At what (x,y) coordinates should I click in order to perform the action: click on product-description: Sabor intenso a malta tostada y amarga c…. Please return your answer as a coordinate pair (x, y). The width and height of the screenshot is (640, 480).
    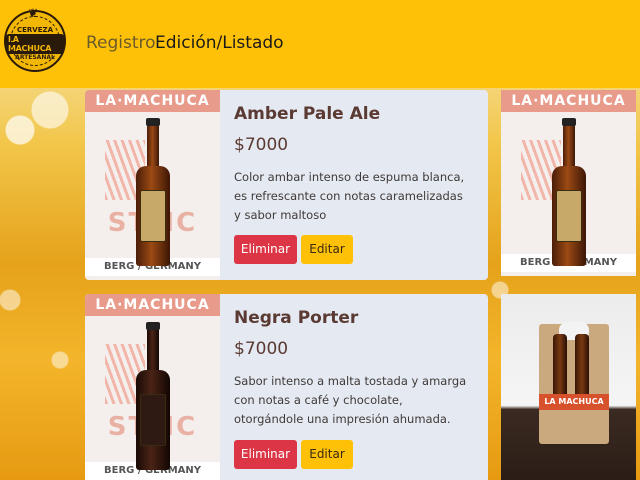
    Looking at the image, I should click on (350, 400).